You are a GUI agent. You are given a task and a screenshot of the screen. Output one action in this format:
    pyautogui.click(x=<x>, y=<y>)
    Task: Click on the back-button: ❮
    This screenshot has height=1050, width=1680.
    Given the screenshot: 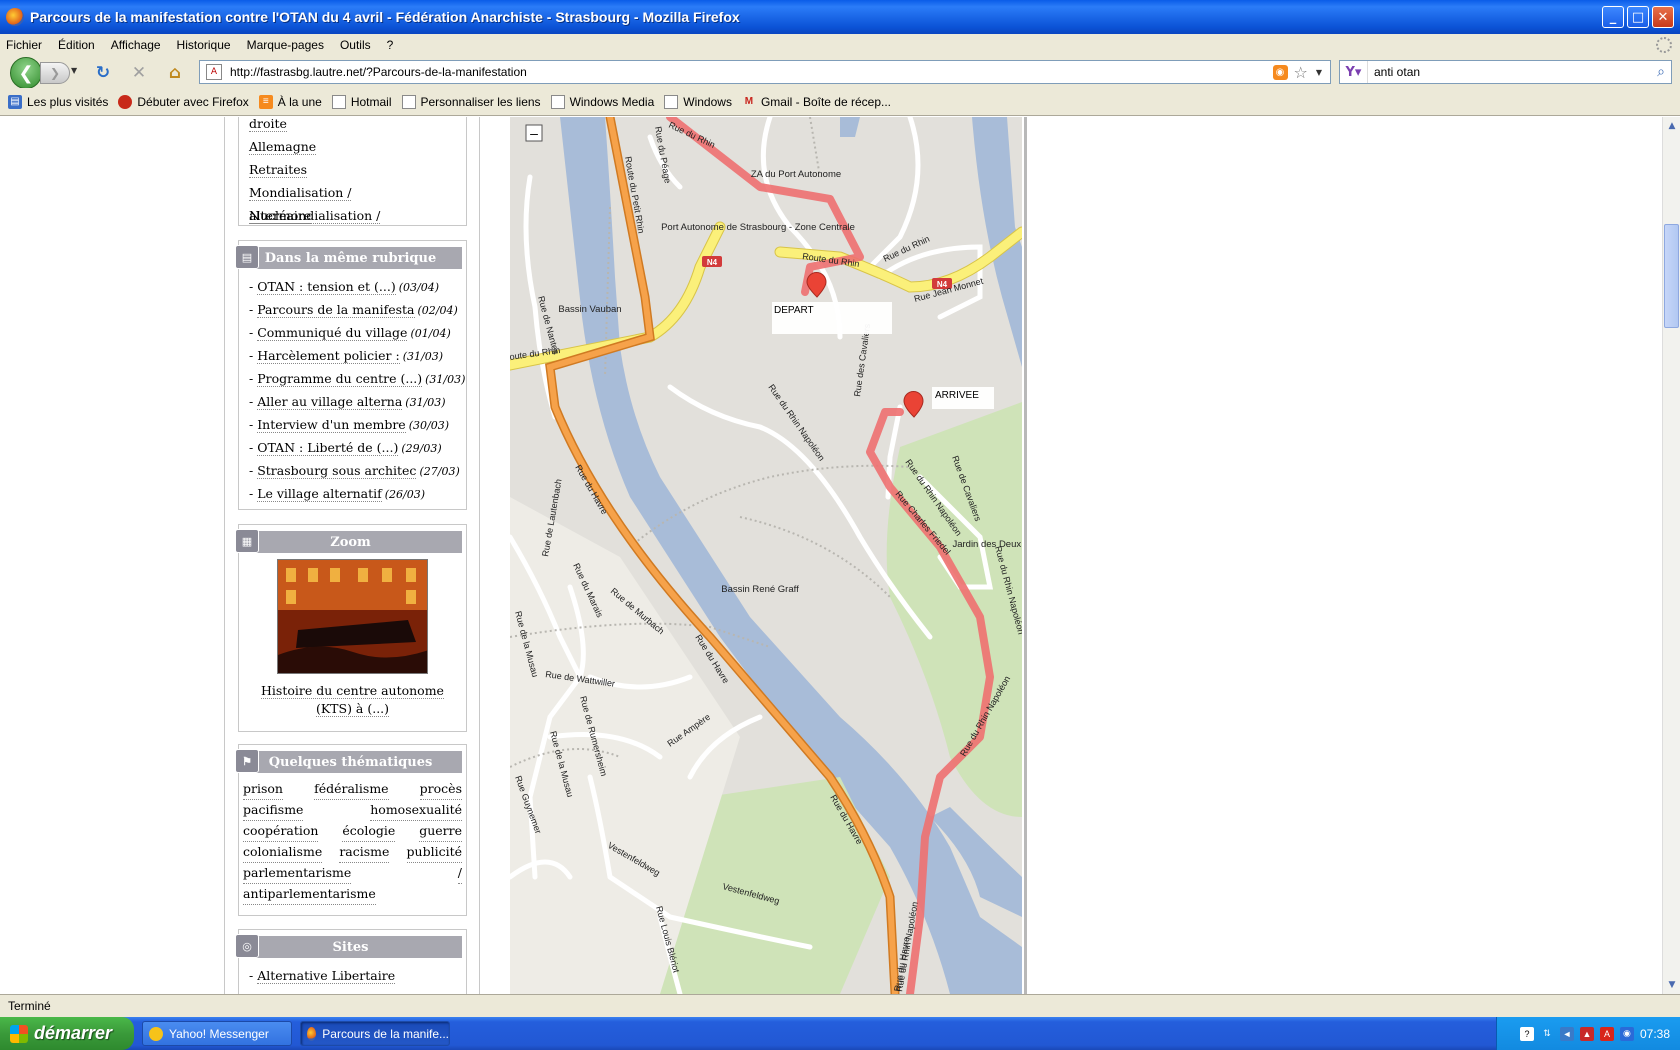 What is the action you would take?
    pyautogui.click(x=26, y=73)
    